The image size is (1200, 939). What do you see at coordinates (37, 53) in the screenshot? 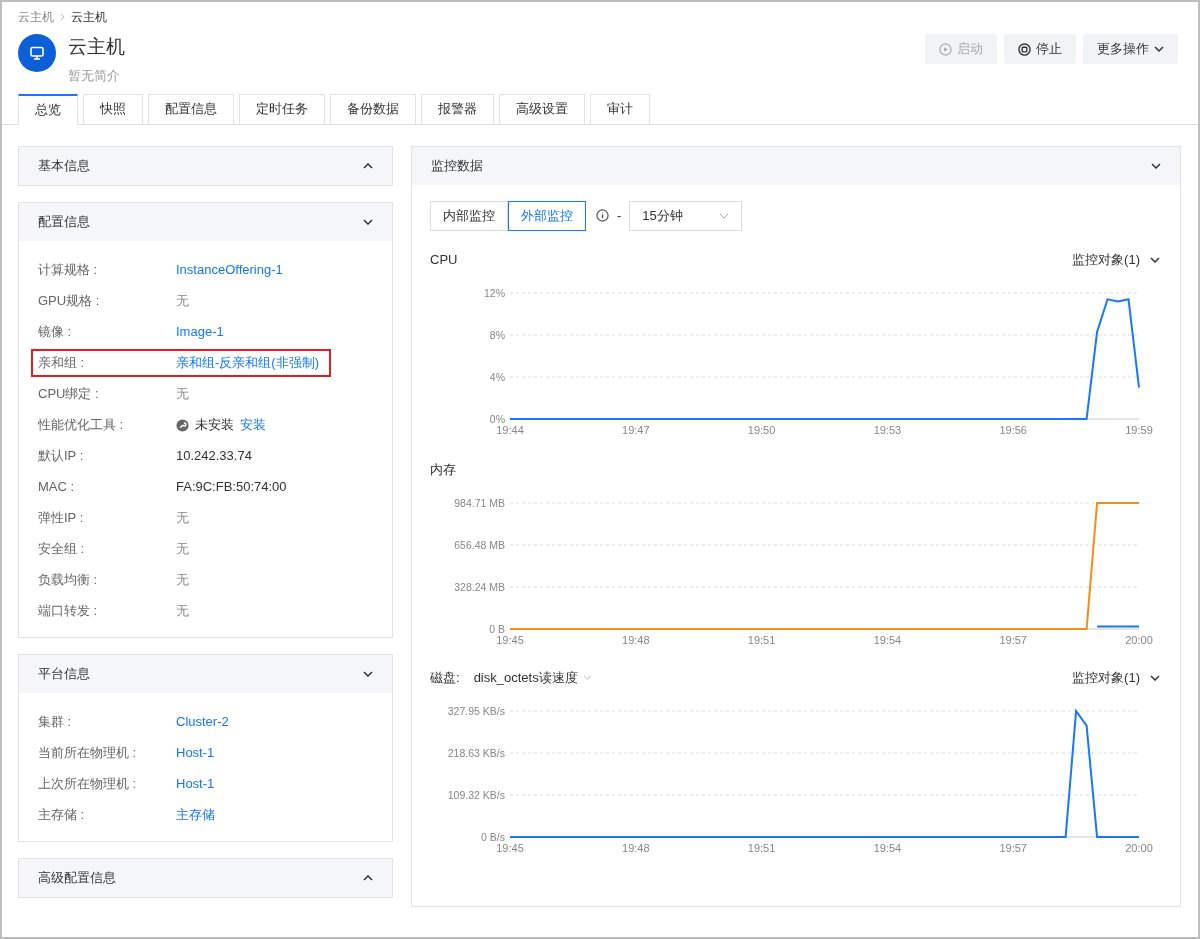
I see `monitor-avatar-icon` at bounding box center [37, 53].